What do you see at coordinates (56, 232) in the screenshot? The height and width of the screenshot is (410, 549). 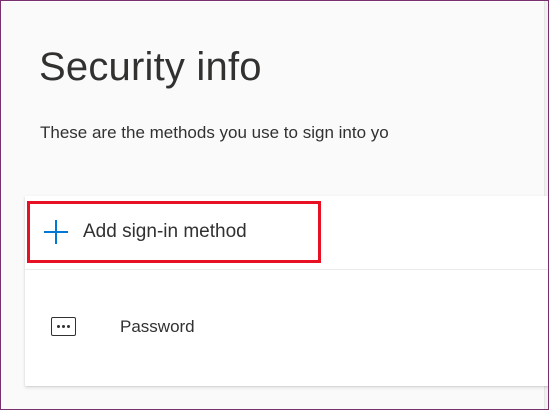 I see `plus-icon` at bounding box center [56, 232].